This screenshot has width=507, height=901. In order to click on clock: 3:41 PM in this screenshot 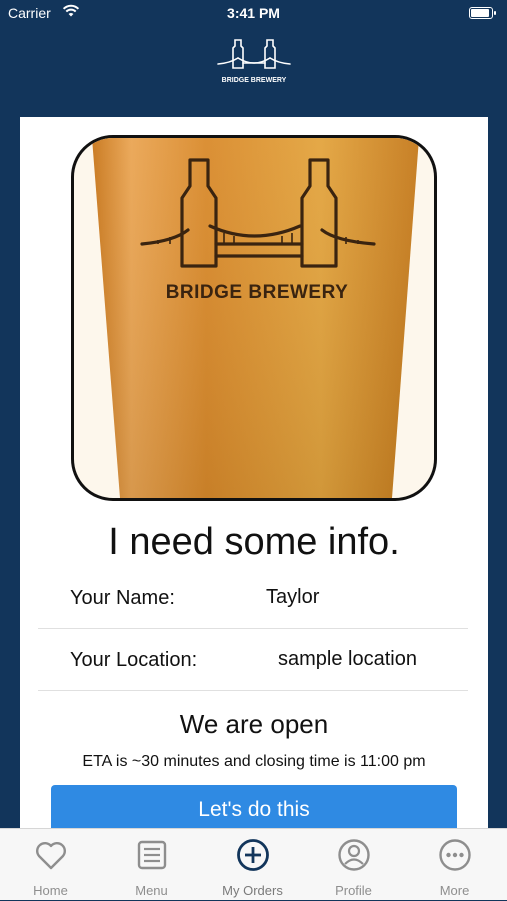, I will do `click(253, 13)`.